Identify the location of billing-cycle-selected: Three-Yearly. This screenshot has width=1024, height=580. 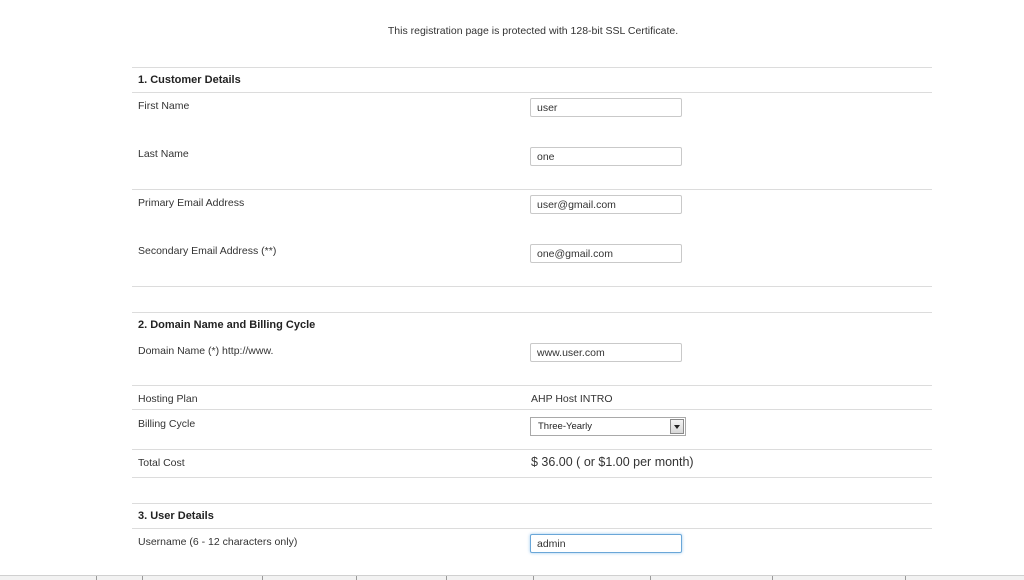
(565, 426).